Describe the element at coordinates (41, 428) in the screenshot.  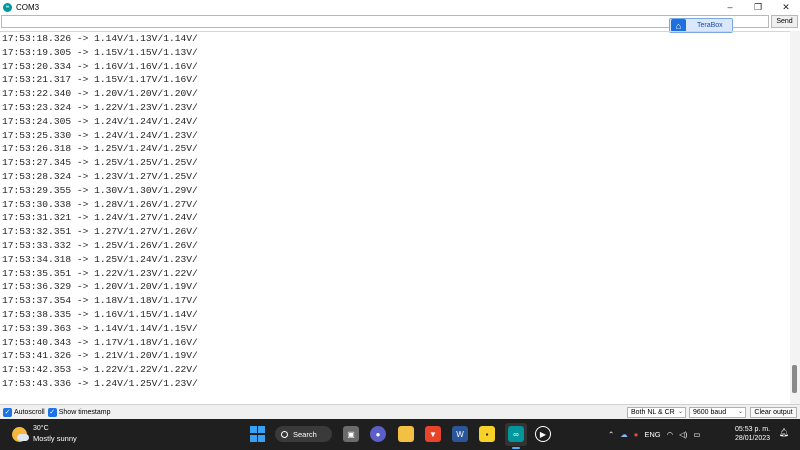
I see `weather-temp: 30°C` at that location.